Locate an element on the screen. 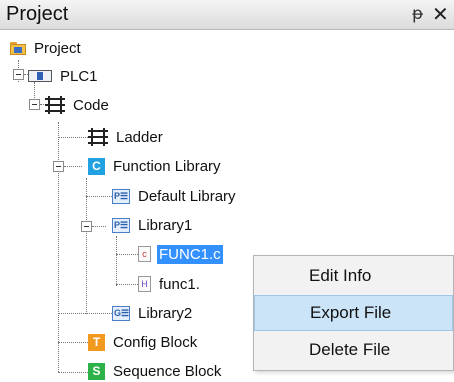 This screenshot has width=454, height=382. tree-item-config-block: T Config Block is located at coordinates (143, 342).